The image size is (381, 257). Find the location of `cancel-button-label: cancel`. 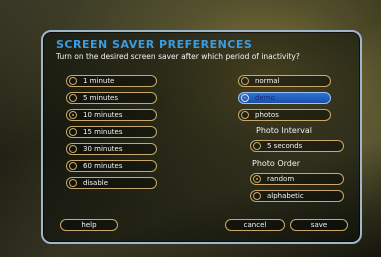

cancel-button-label: cancel is located at coordinates (255, 225).